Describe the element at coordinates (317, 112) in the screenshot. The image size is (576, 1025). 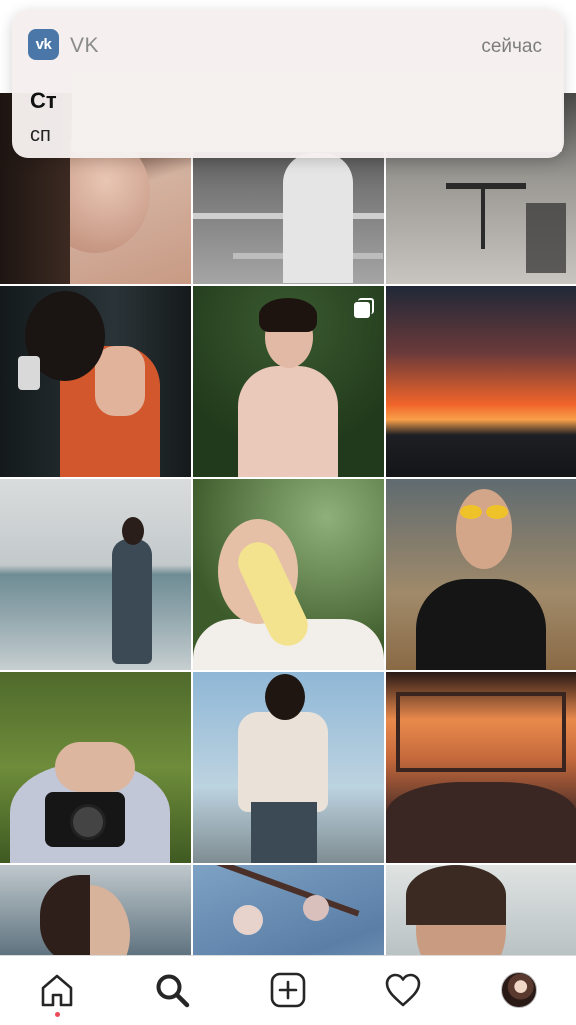
I see `redacted-area` at that location.